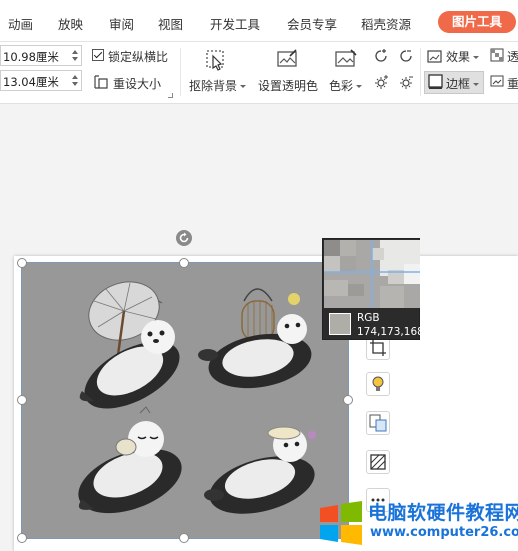  What do you see at coordinates (170, 23) in the screenshot?
I see `tab-view: 视图` at bounding box center [170, 23].